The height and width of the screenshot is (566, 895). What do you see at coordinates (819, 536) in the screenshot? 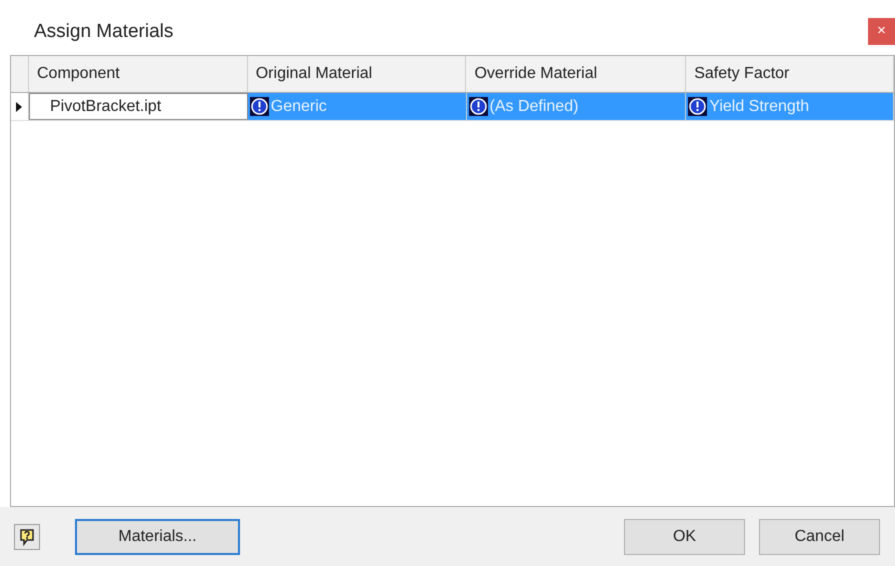
I see `cancel-button: Cancel` at bounding box center [819, 536].